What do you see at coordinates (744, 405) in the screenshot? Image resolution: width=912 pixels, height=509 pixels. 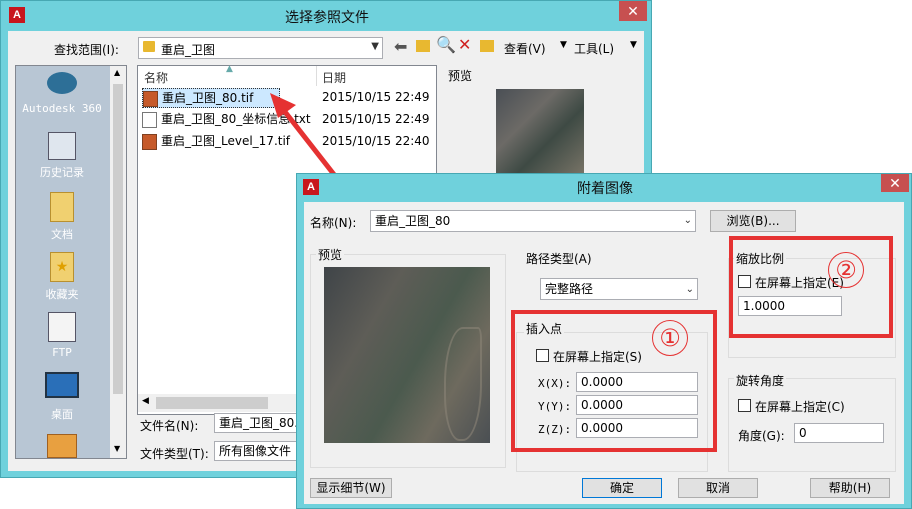 I see `checkbox-icon` at bounding box center [744, 405].